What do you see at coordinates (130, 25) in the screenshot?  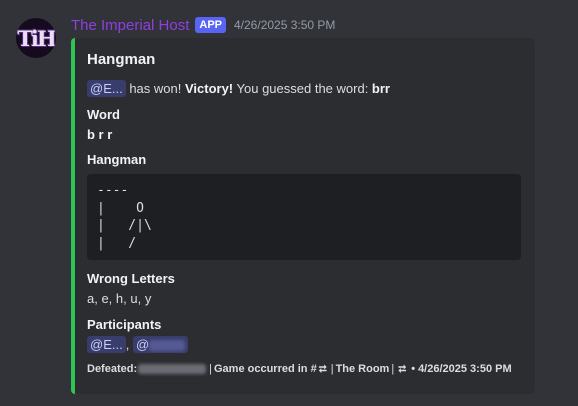 I see `username: The Imperial Host` at bounding box center [130, 25].